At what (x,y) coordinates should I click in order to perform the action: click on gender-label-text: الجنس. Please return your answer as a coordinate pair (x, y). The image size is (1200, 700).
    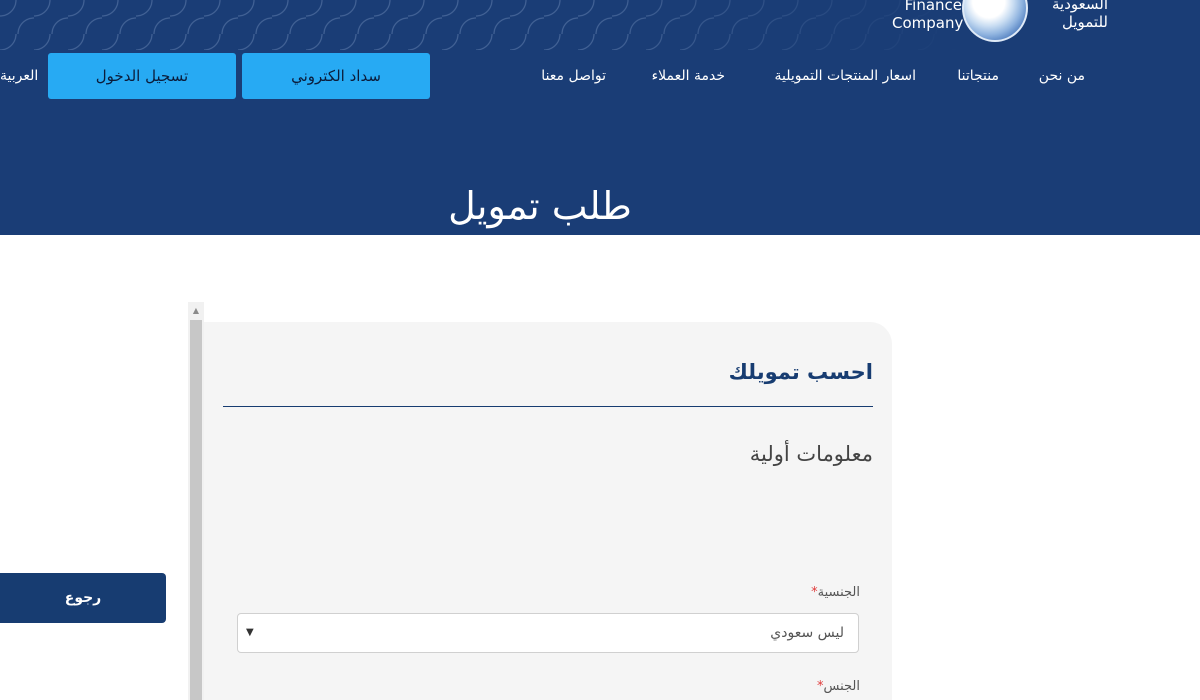
    Looking at the image, I should click on (841, 686).